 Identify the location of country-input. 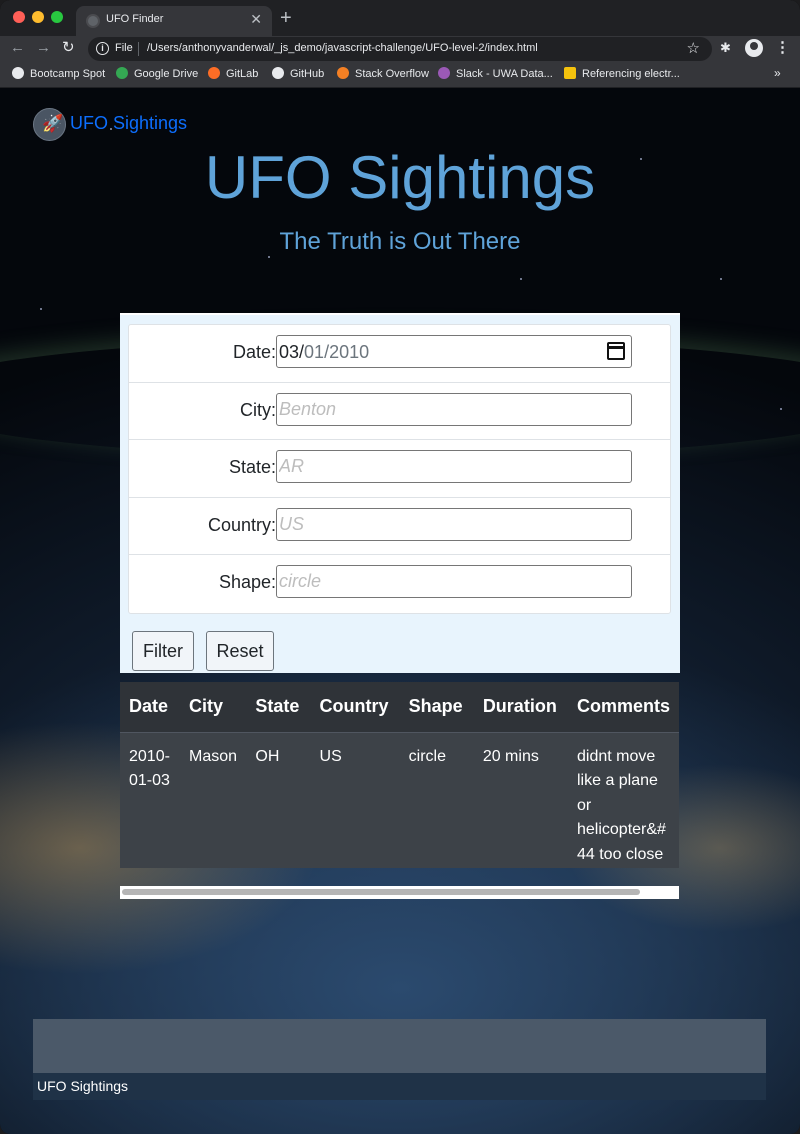
(454, 524).